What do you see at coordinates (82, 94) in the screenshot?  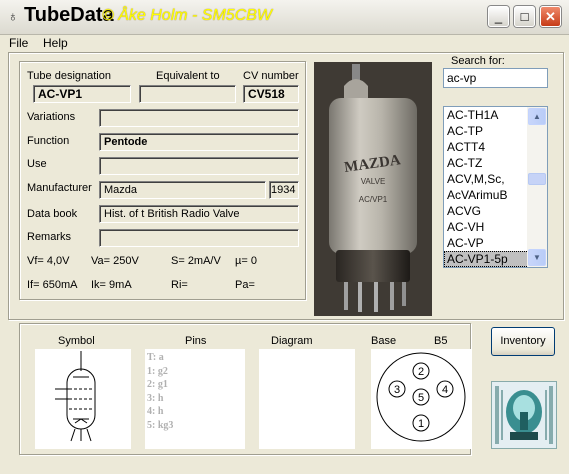 I see `tube-designation-field: AC-VP1` at bounding box center [82, 94].